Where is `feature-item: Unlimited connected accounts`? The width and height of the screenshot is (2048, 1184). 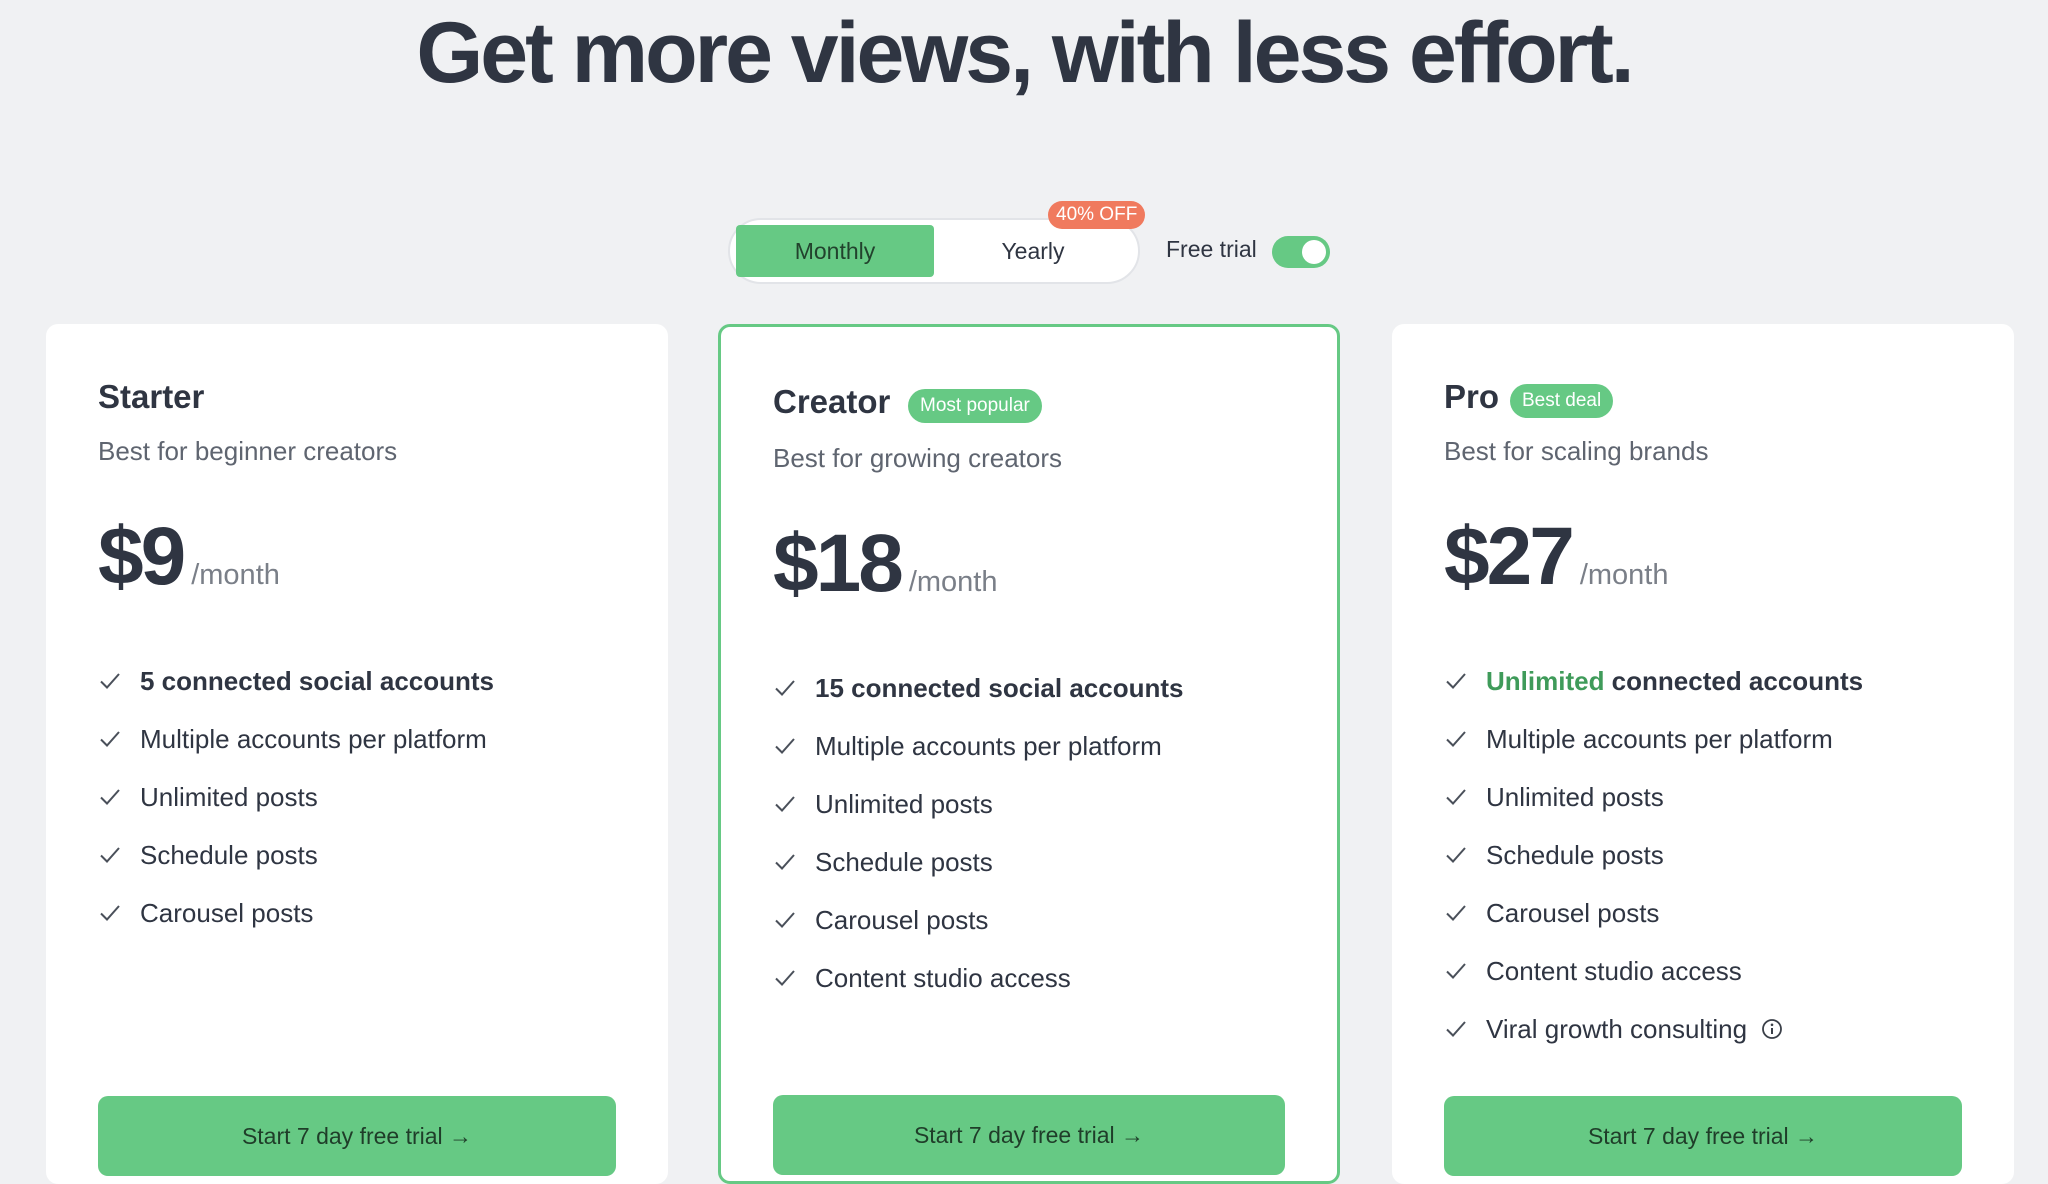
feature-item: Unlimited connected accounts is located at coordinates (1653, 681).